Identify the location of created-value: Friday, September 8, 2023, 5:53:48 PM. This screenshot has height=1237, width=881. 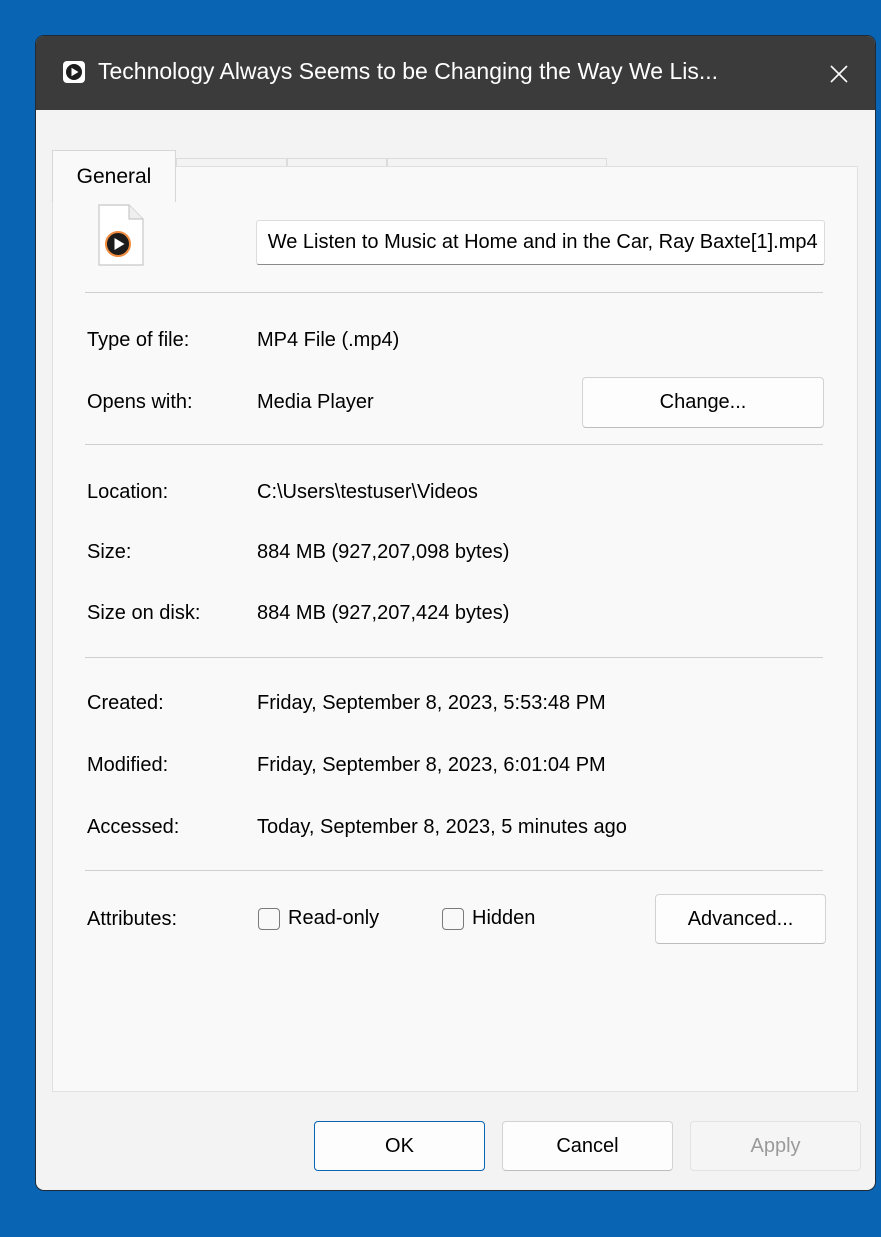
(431, 703).